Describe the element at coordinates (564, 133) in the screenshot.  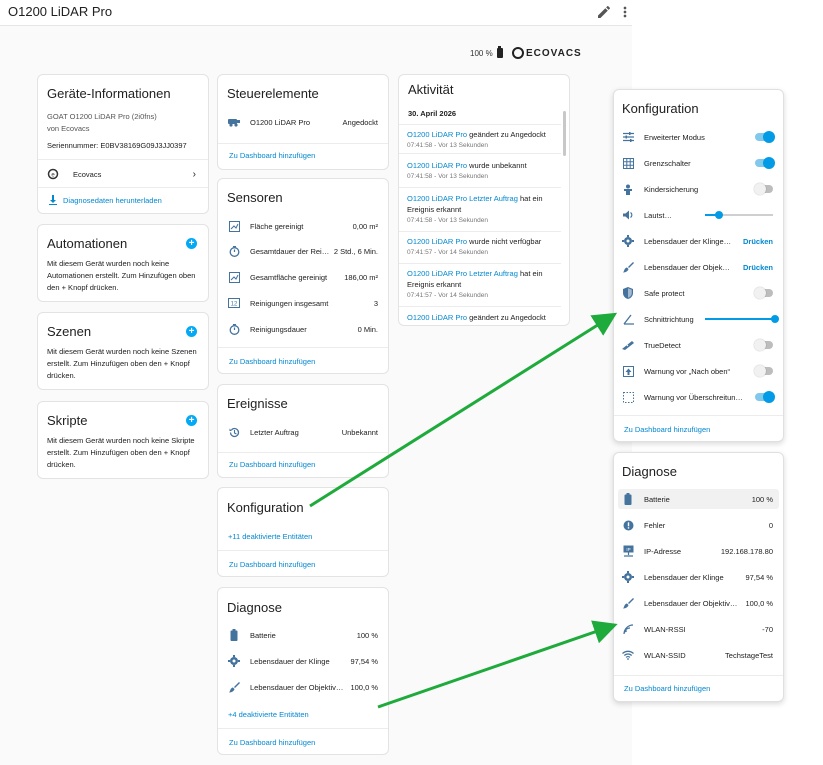
I see `activity-scrollbar` at that location.